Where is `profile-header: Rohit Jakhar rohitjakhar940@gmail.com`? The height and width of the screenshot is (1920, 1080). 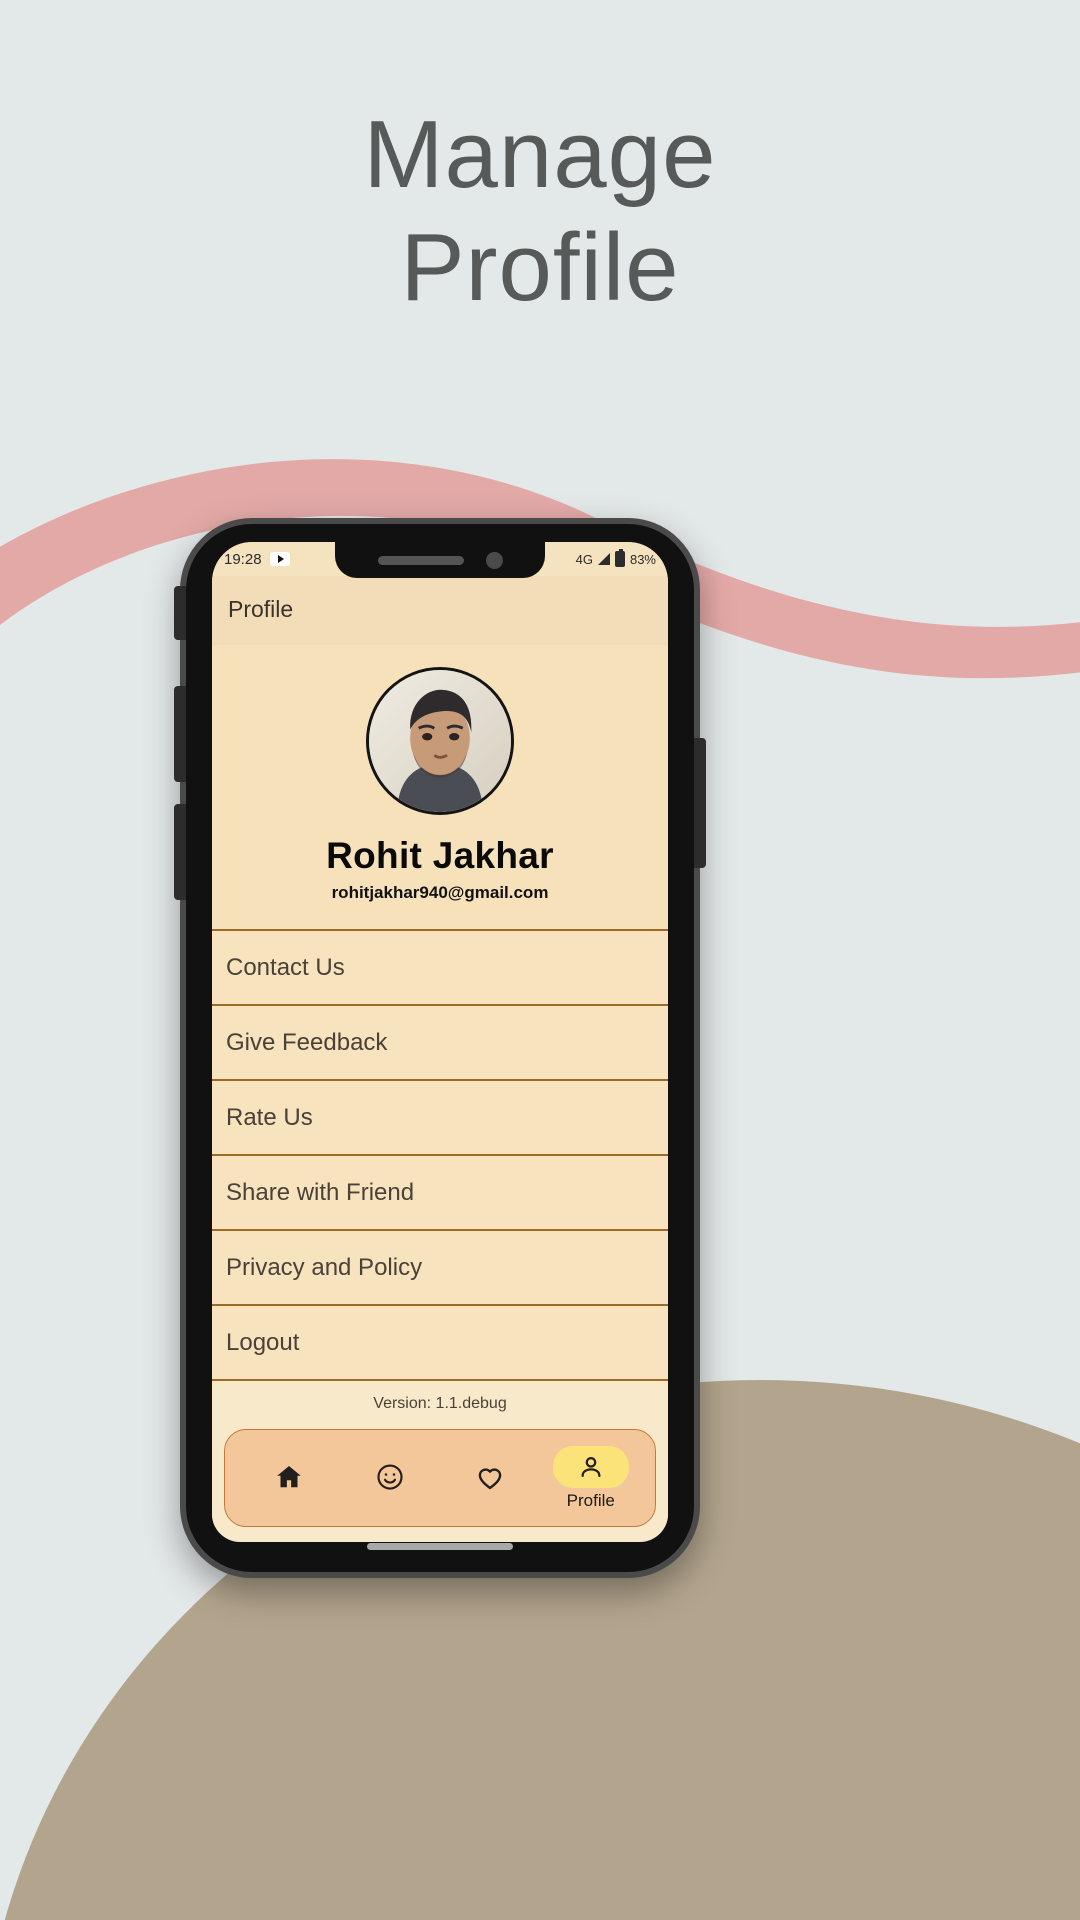 profile-header: Rohit Jakhar rohitjakhar940@gmail.com is located at coordinates (440, 788).